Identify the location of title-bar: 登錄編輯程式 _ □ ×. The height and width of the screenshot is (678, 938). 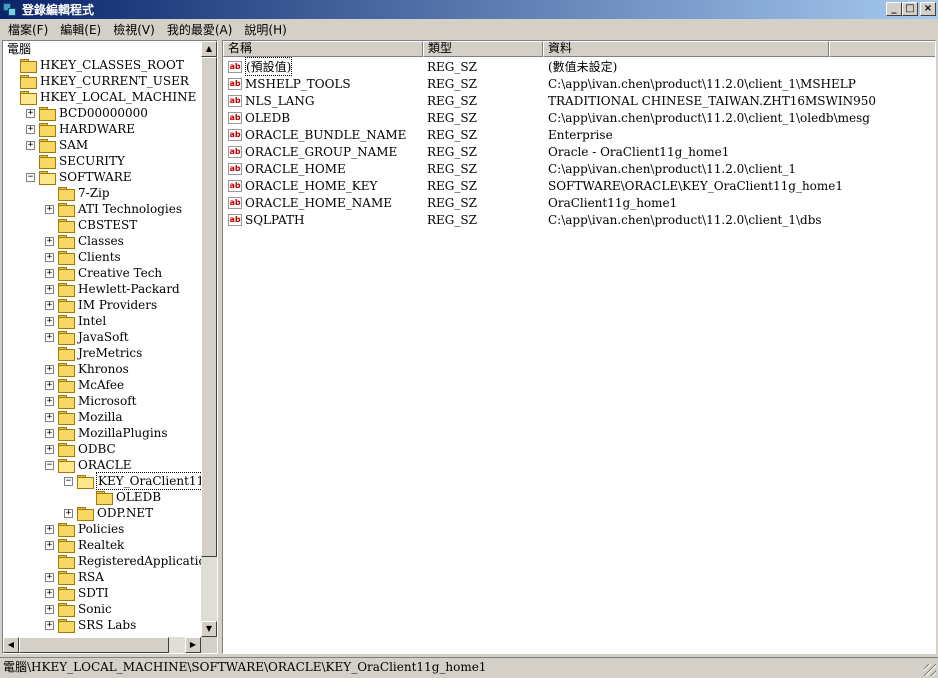
(469, 9).